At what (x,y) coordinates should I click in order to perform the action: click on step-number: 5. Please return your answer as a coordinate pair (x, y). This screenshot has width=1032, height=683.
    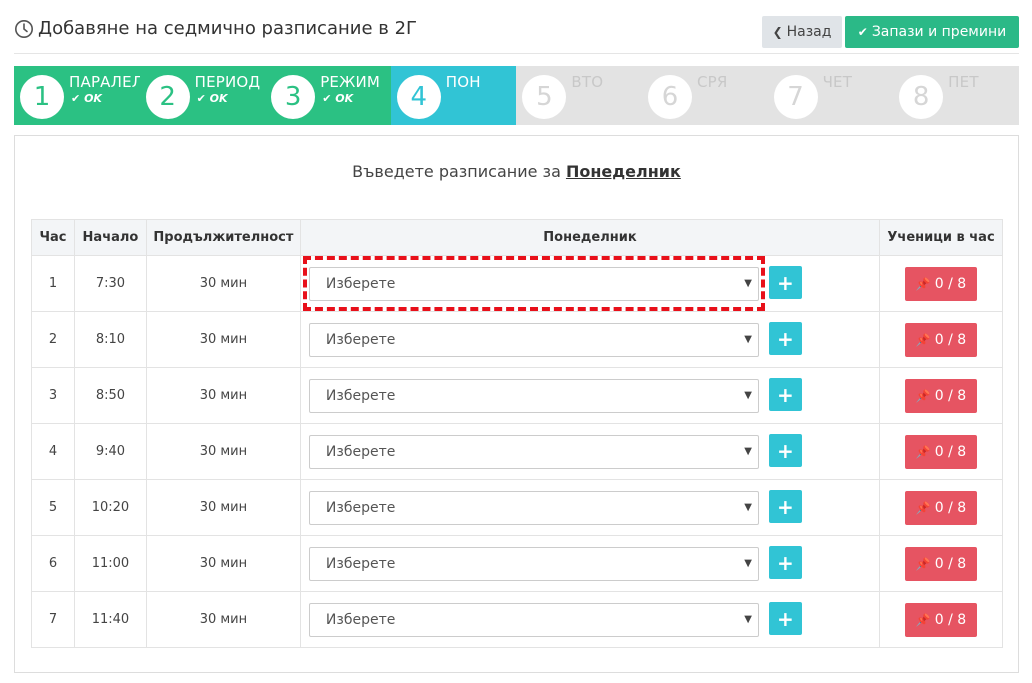
    Looking at the image, I should click on (544, 97).